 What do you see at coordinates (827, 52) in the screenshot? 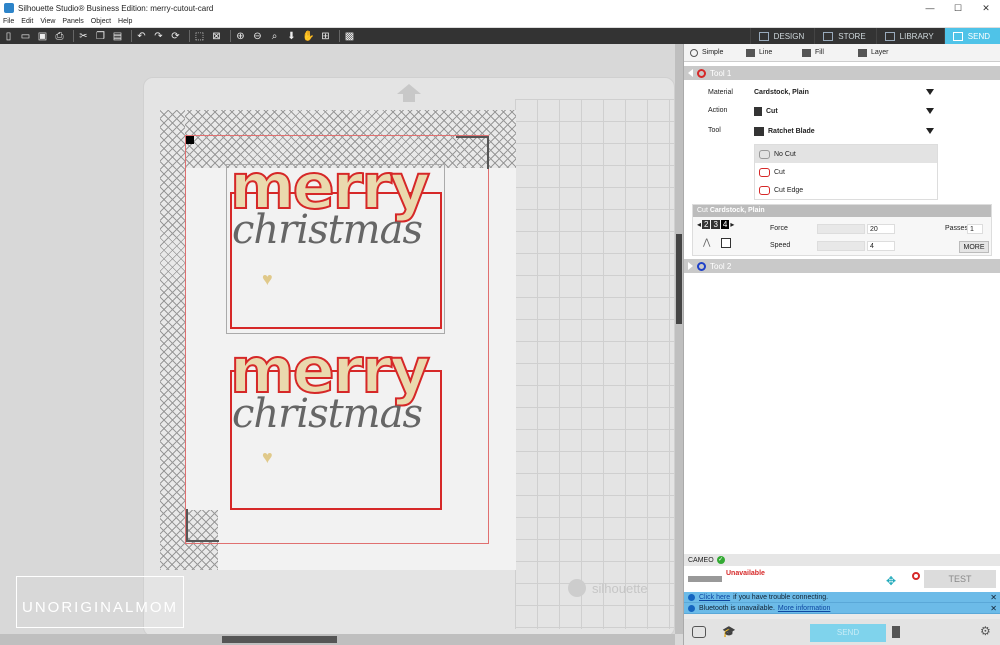
I see `tab-fill: Fill` at bounding box center [827, 52].